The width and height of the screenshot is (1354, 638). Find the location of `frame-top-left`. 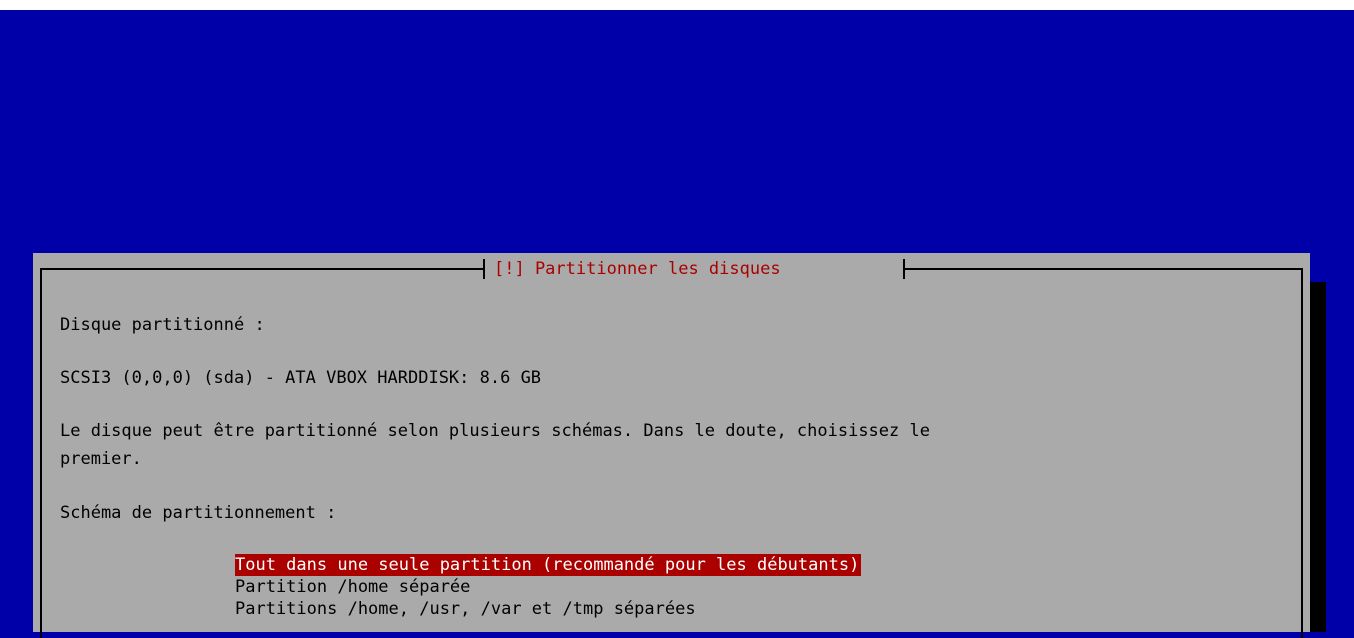

frame-top-left is located at coordinates (262, 269).